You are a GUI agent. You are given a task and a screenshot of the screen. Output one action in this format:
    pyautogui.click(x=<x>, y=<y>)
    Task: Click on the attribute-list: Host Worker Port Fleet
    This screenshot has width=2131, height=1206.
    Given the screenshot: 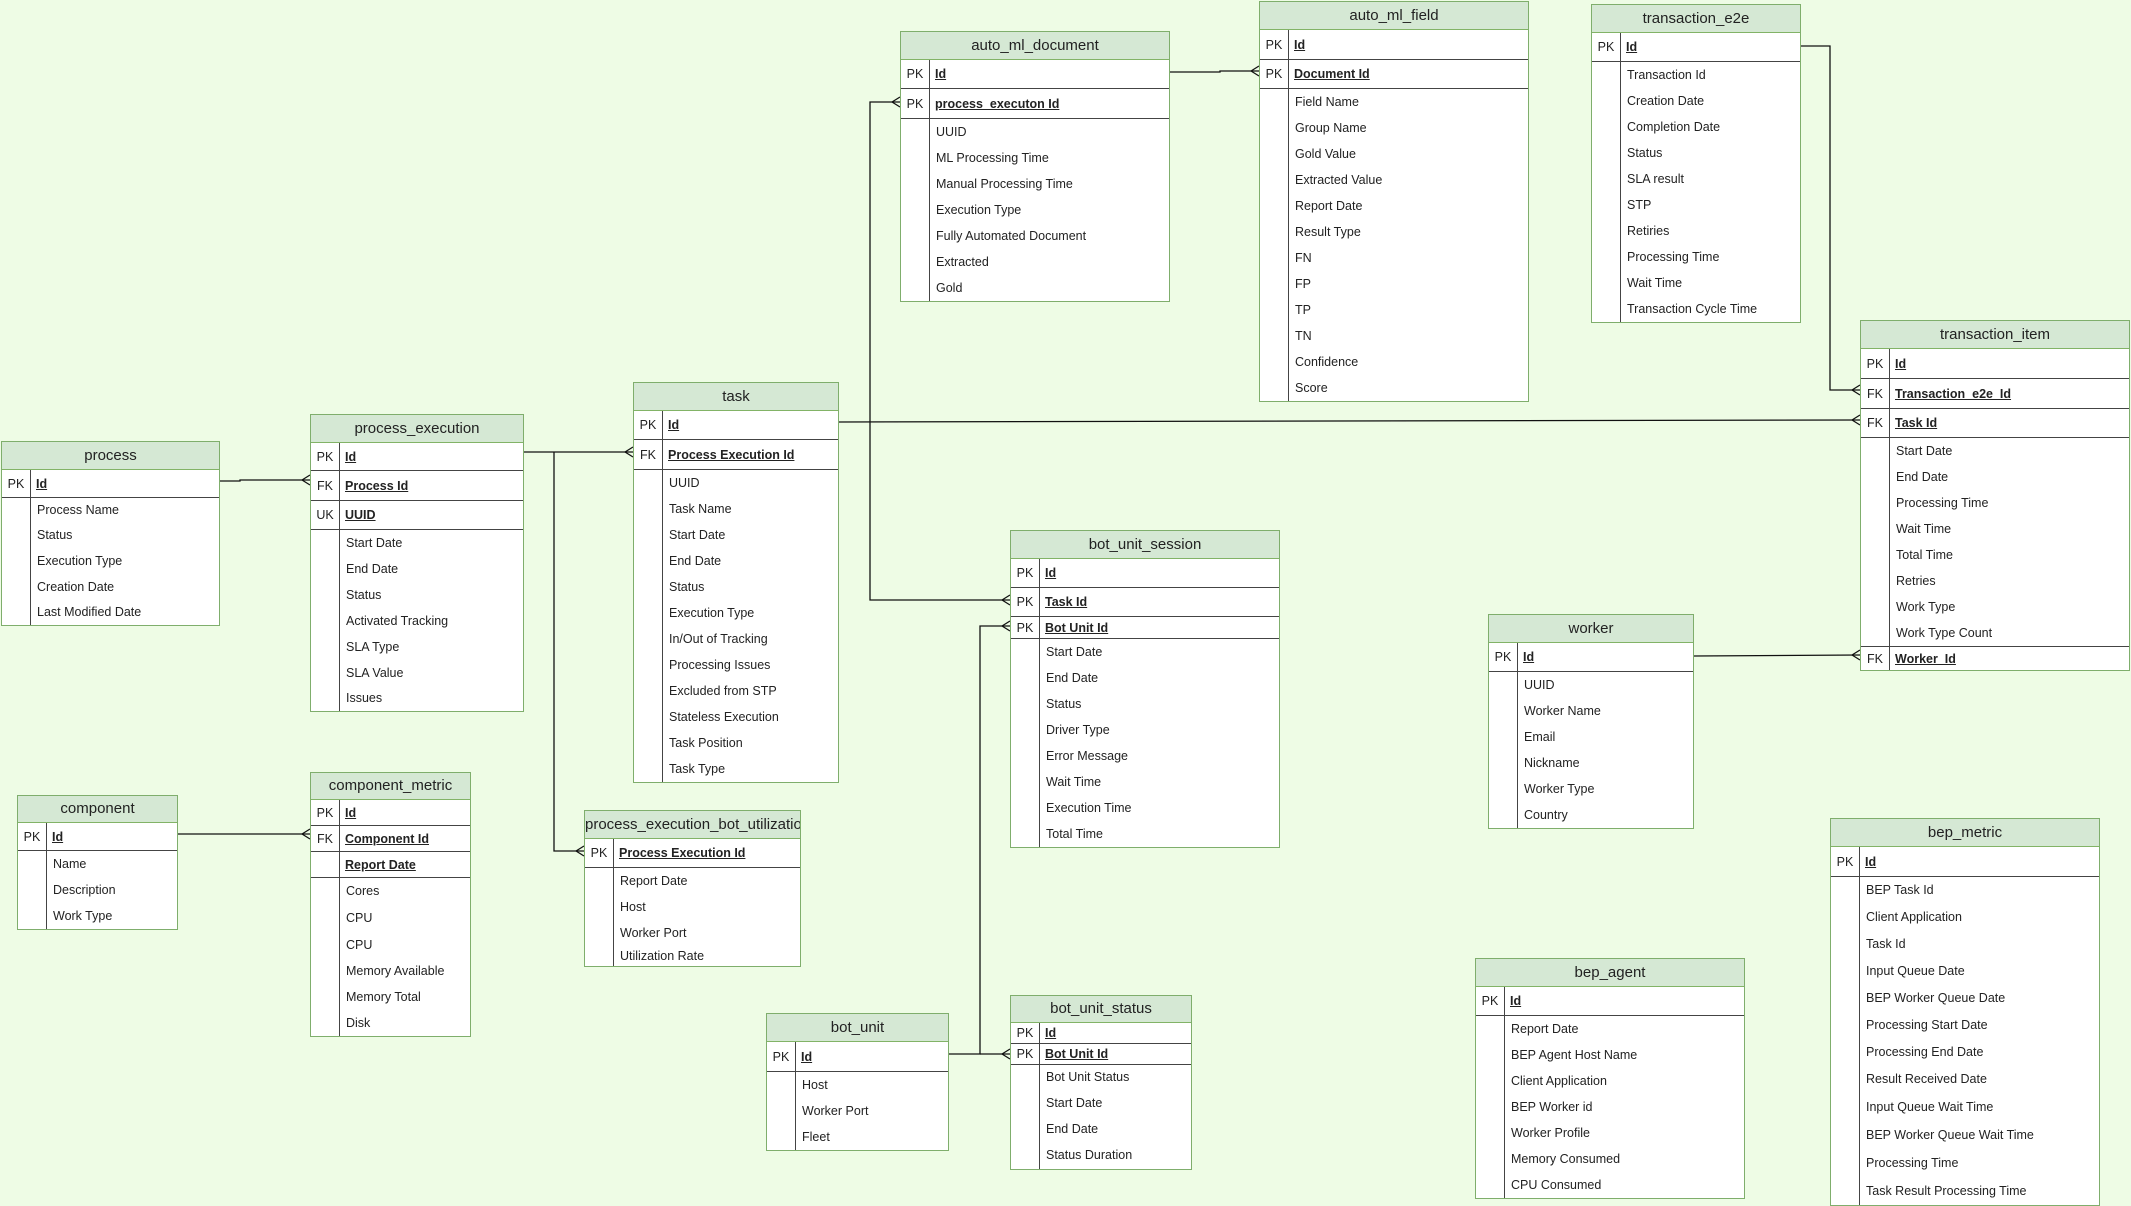 What is the action you would take?
    pyautogui.click(x=857, y=1111)
    